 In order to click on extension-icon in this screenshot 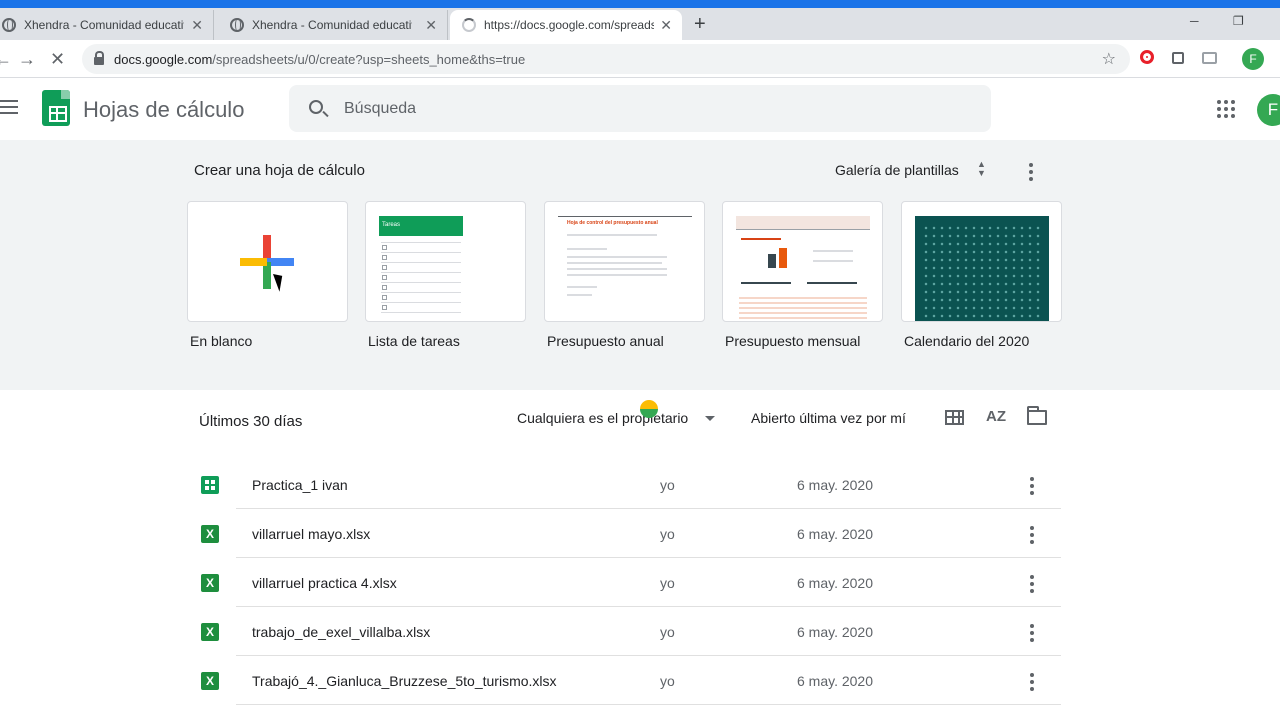, I will do `click(1178, 58)`.